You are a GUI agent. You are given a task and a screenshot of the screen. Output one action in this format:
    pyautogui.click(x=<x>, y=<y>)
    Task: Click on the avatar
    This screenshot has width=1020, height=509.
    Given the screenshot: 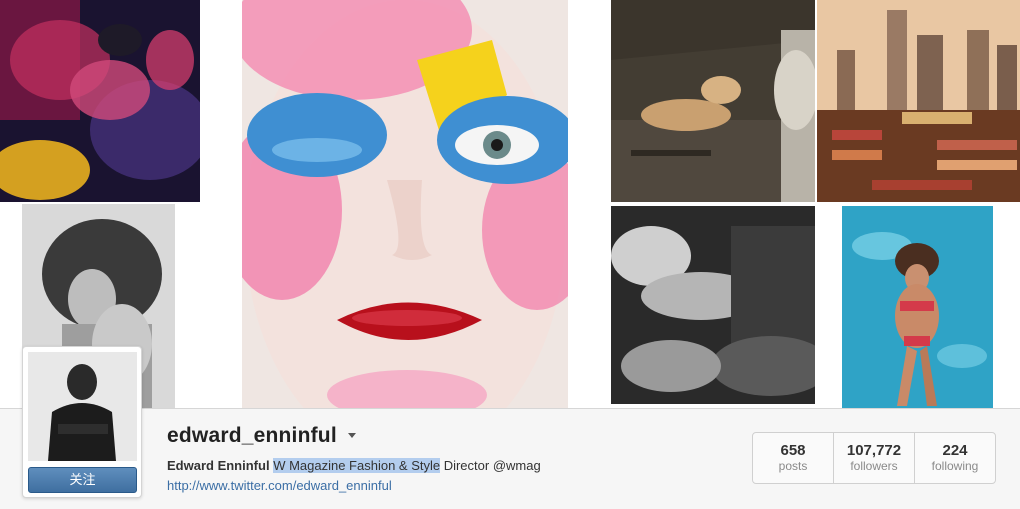 What is the action you would take?
    pyautogui.click(x=82, y=406)
    